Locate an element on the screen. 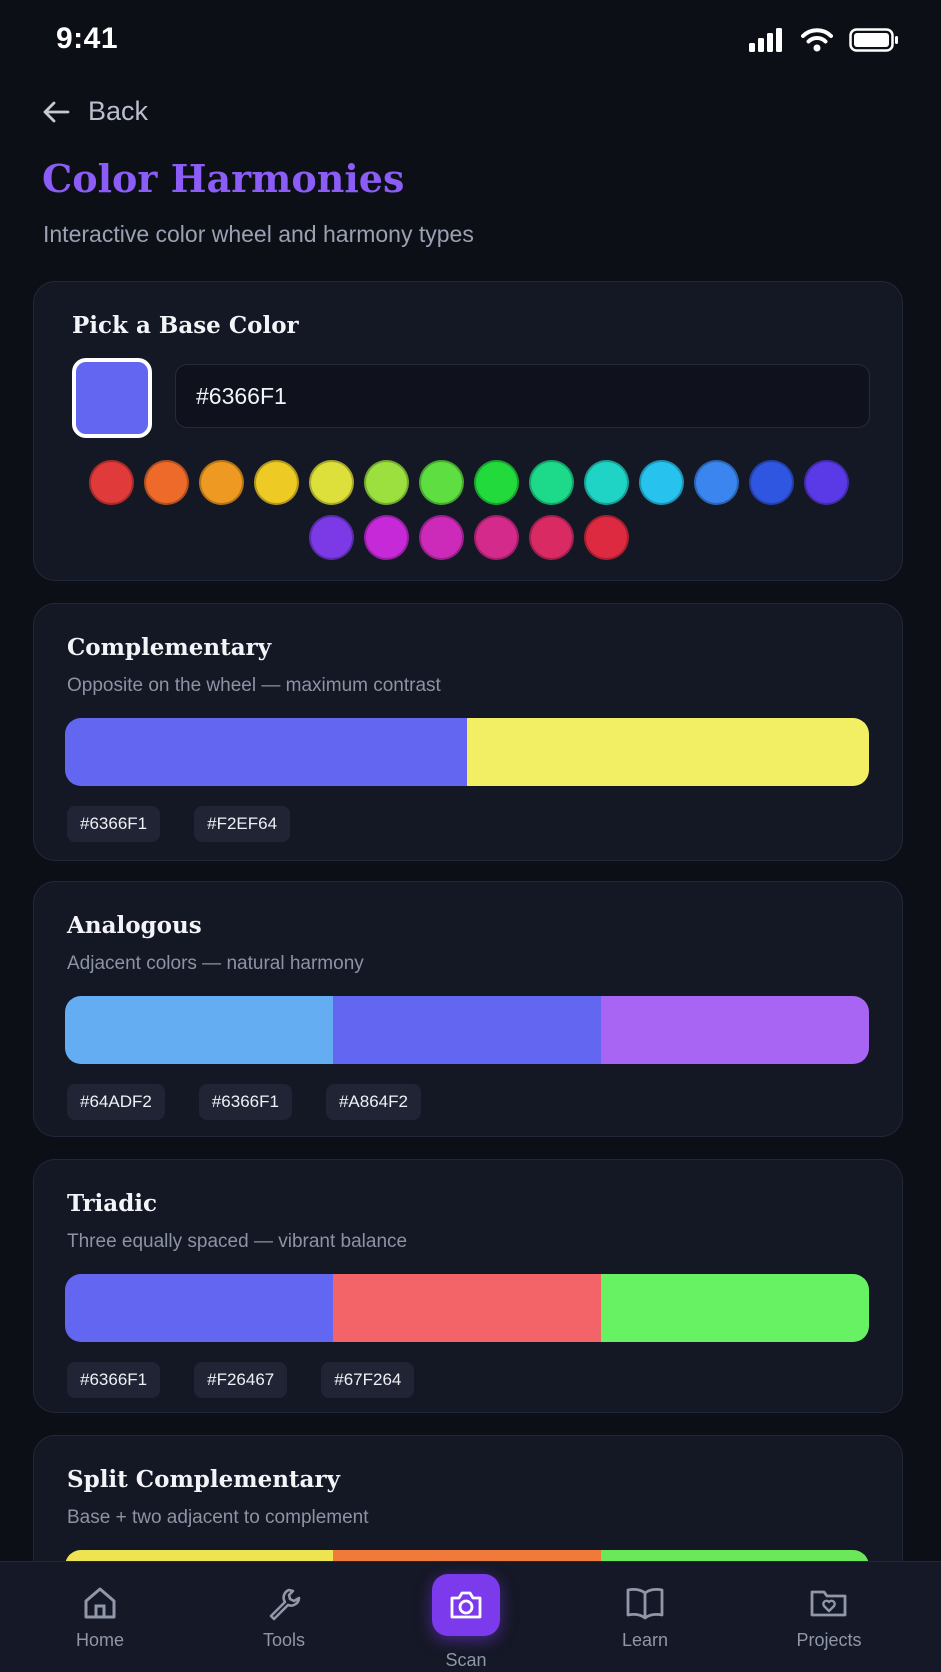 Image resolution: width=941 pixels, height=1672 pixels. hex-chip: #64ADF2 is located at coordinates (116, 1102).